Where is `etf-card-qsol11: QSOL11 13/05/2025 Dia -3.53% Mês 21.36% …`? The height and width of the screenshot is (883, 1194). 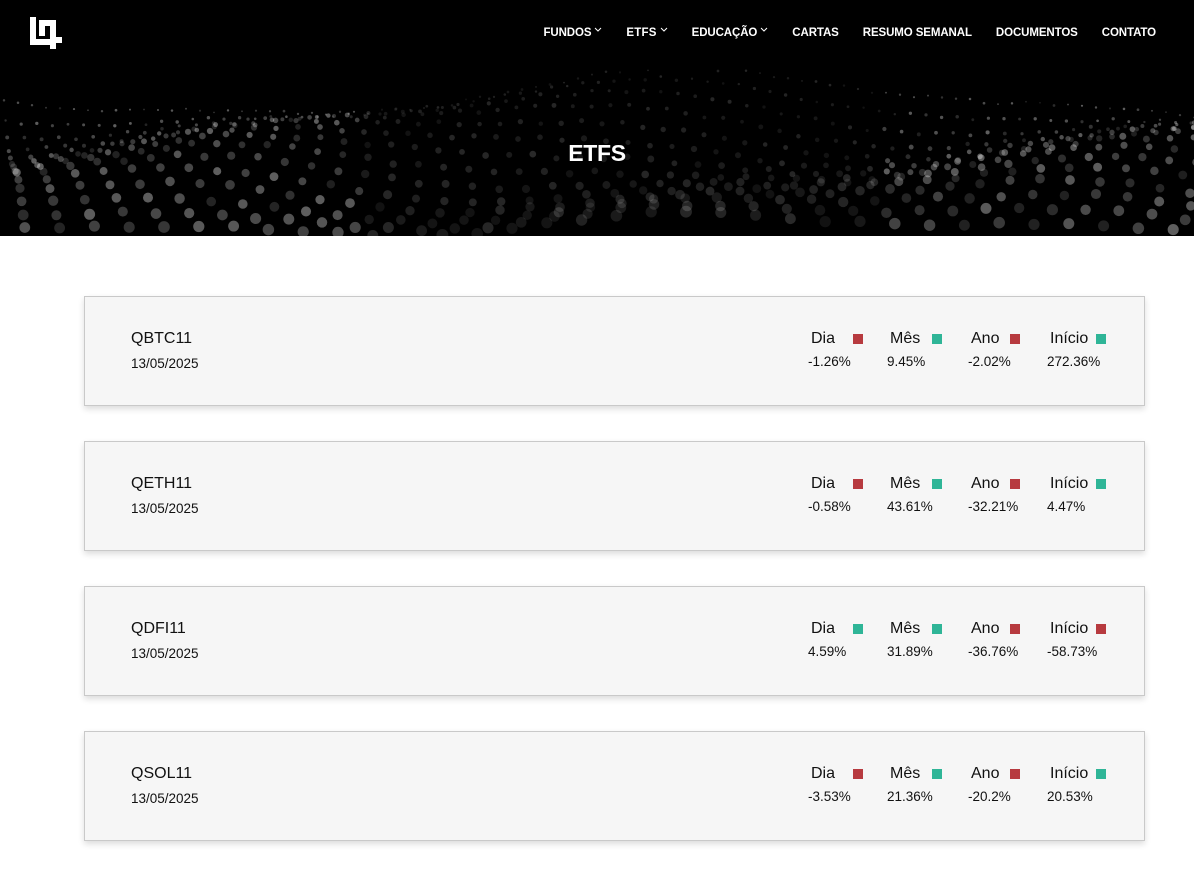 etf-card-qsol11: QSOL11 13/05/2025 Dia -3.53% Mês 21.36% … is located at coordinates (614, 786).